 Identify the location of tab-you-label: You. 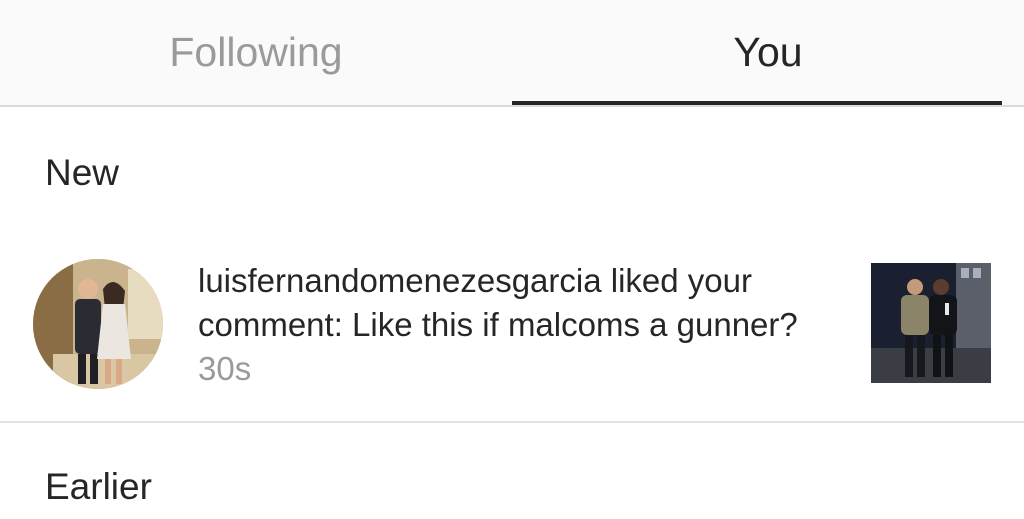
(768, 52).